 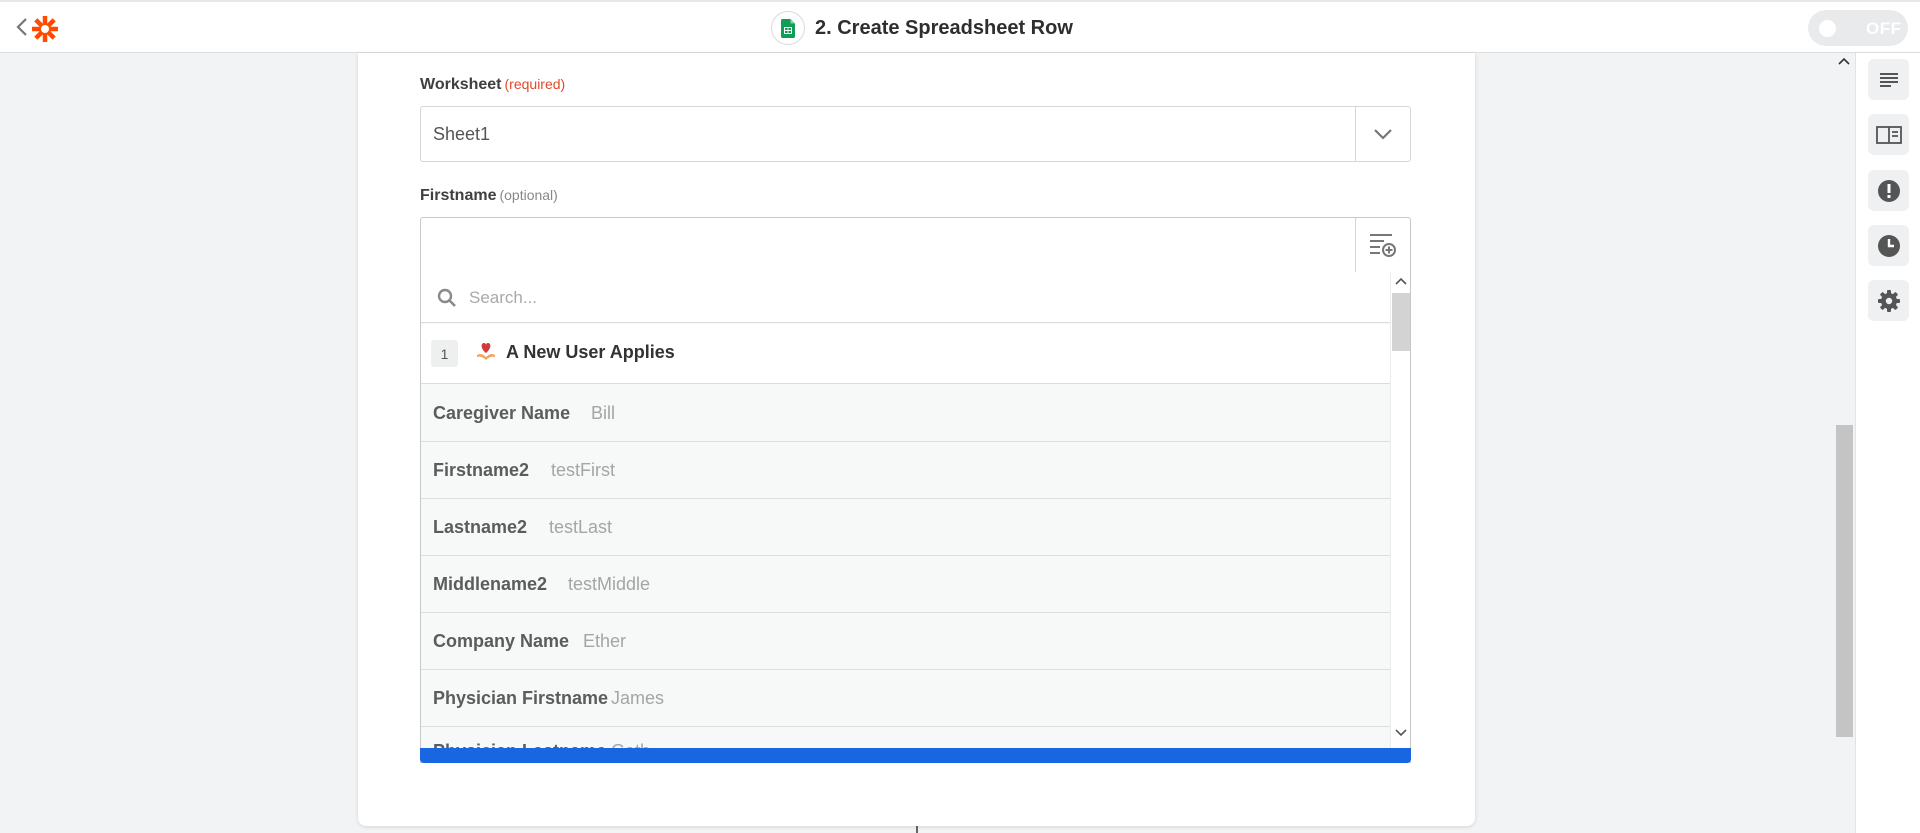 What do you see at coordinates (583, 470) in the screenshot?
I see `field-sample-value: testFirst` at bounding box center [583, 470].